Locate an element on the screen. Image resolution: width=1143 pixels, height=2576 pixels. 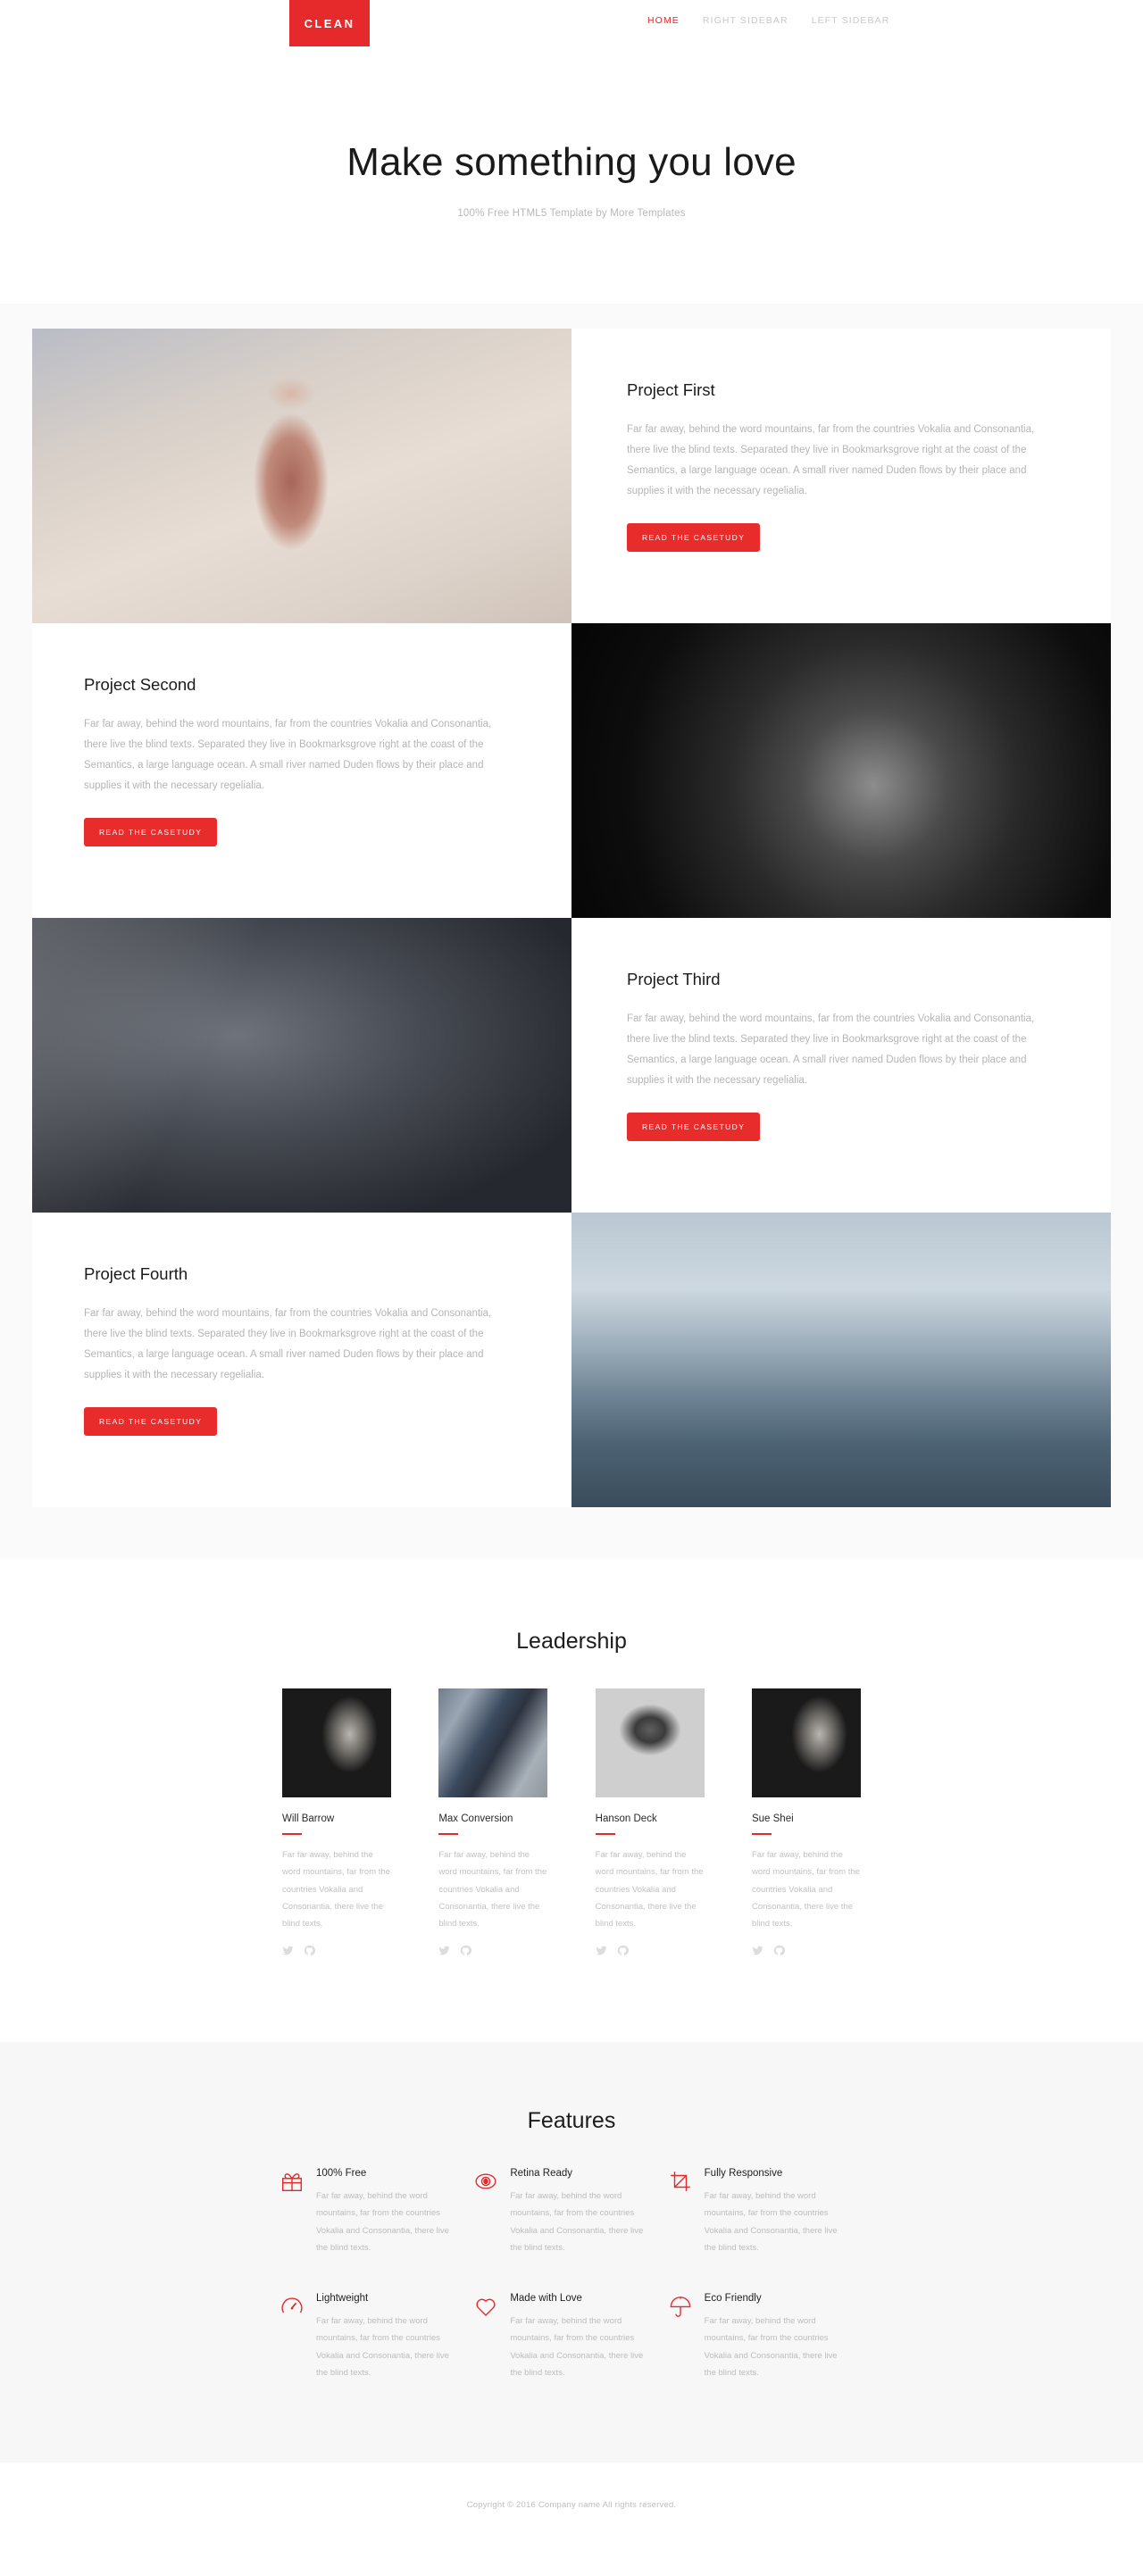
team-member-name: Sue Shei is located at coordinates (773, 1818).